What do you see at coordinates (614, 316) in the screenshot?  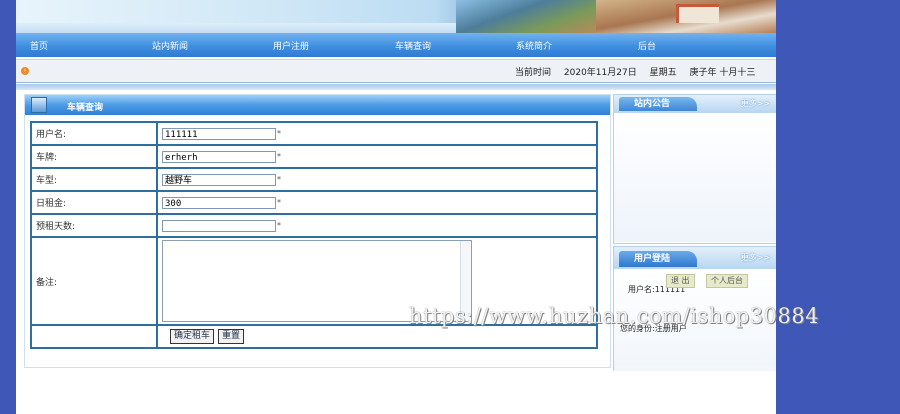 I see `watermark-text: https://www.huzhan.com/ishop30884` at bounding box center [614, 316].